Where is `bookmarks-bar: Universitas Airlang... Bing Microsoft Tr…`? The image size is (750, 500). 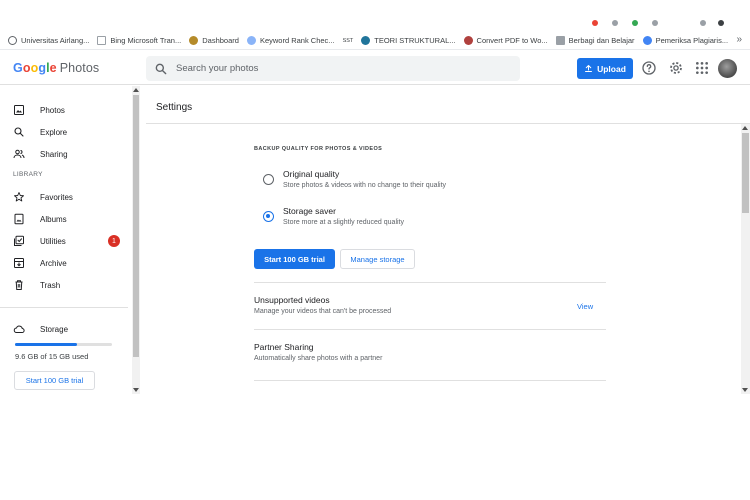
bookmarks-bar: Universitas Airlang... Bing Microsoft Tr… is located at coordinates (375, 41).